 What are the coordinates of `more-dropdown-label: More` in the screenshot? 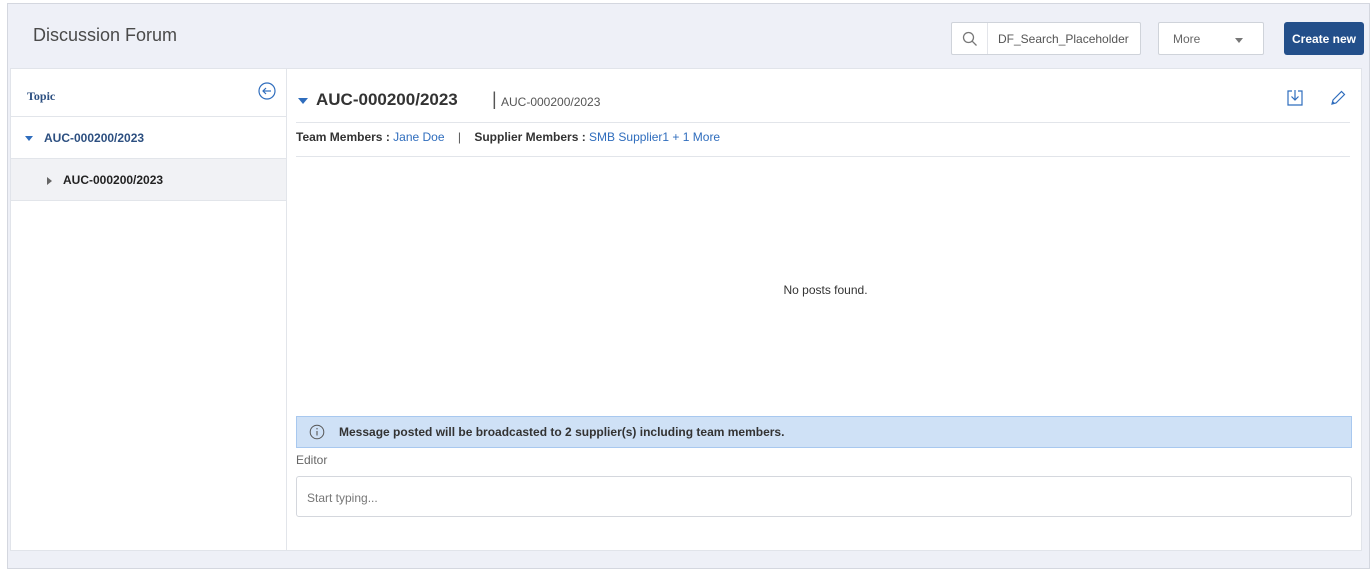 It's located at (1187, 38).